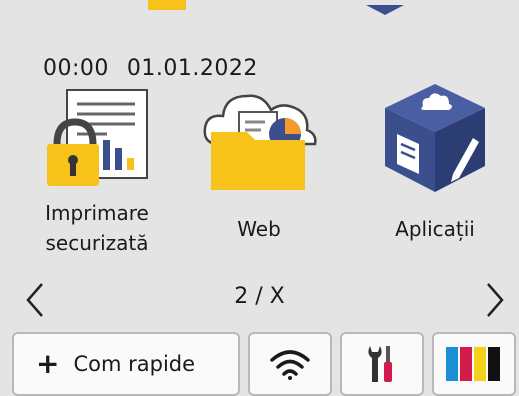 This screenshot has width=519, height=396. I want to click on page-navigation: 2 / X, so click(259, 300).